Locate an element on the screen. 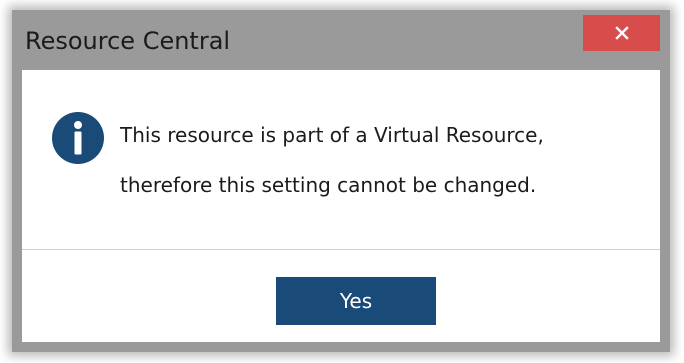 This screenshot has height=363, width=684. close-button is located at coordinates (621, 33).